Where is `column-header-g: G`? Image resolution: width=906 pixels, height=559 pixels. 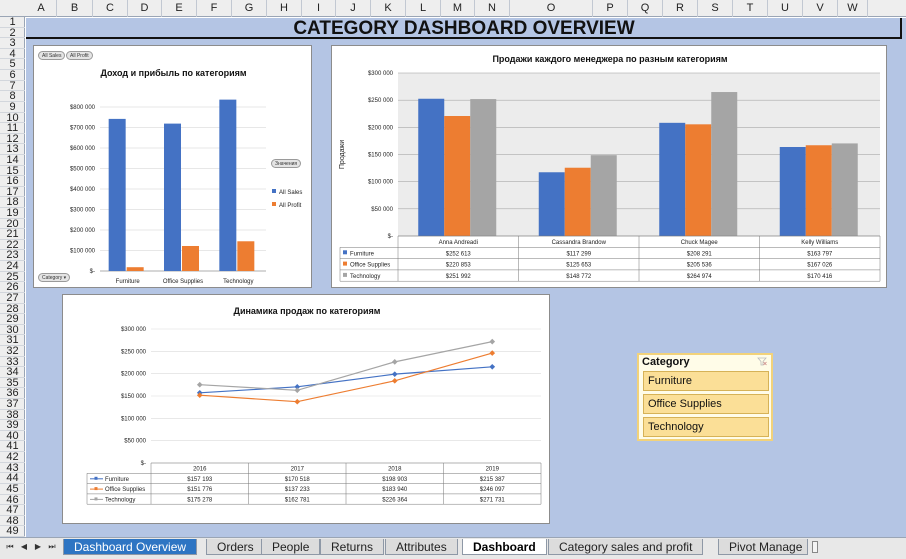 column-header-g: G is located at coordinates (249, 8).